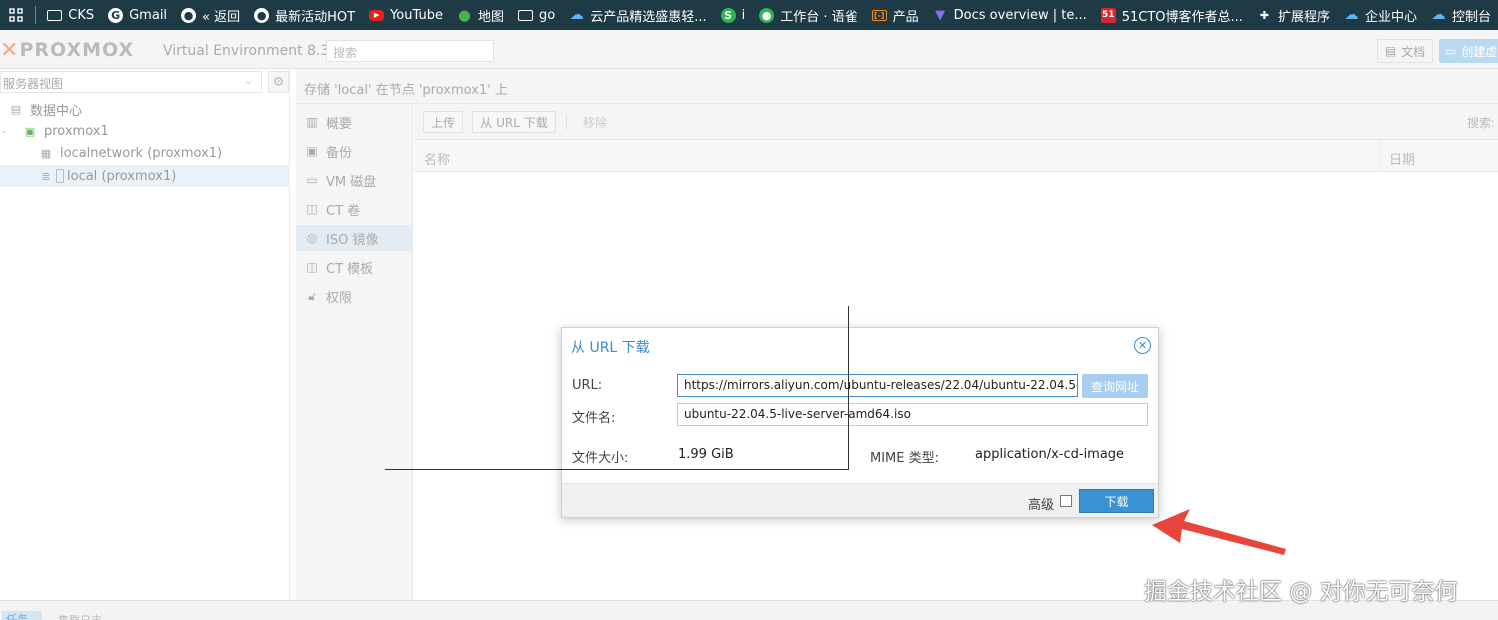  I want to click on globe-icon: ●, so click(262, 15).